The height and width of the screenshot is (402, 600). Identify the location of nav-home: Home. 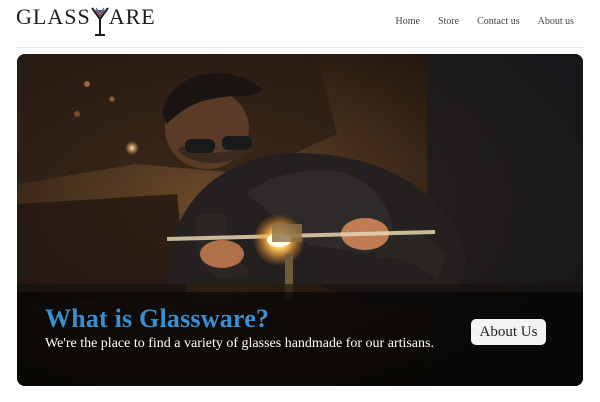
(408, 21).